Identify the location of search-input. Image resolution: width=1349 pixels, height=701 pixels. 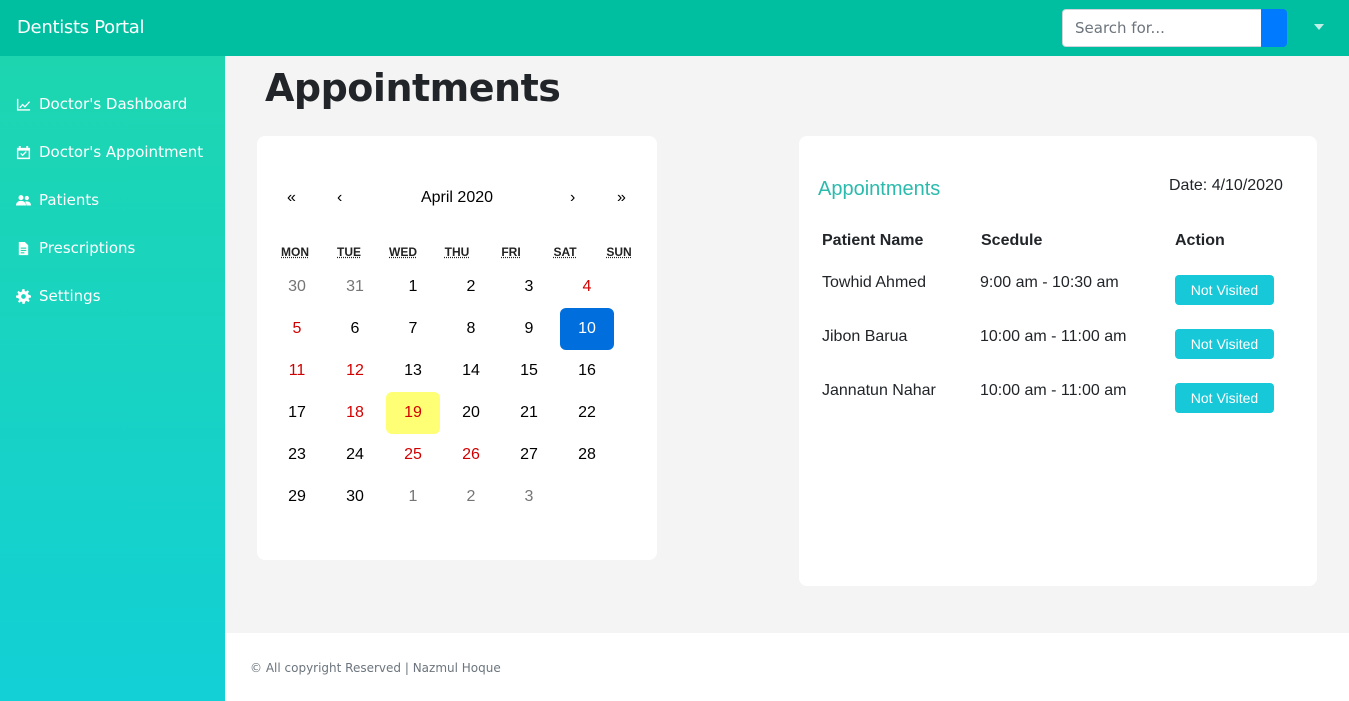
(1161, 28).